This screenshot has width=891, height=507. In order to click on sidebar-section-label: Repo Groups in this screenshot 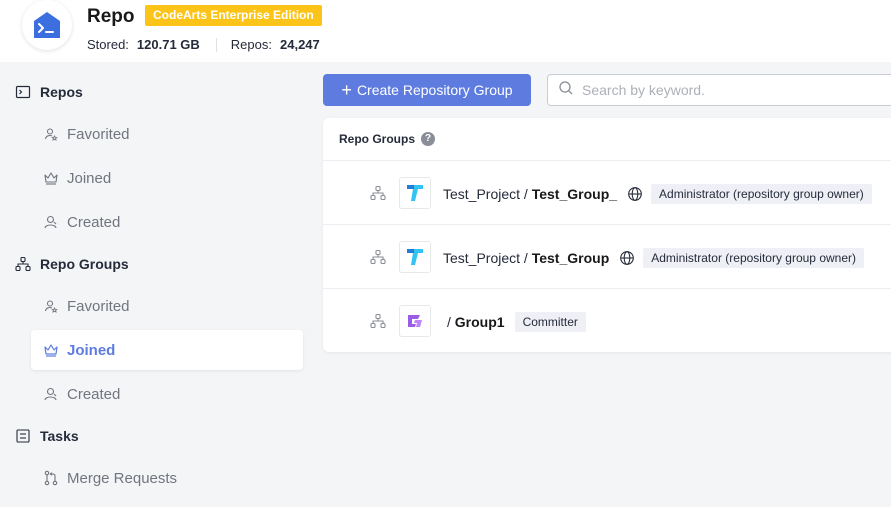, I will do `click(84, 264)`.